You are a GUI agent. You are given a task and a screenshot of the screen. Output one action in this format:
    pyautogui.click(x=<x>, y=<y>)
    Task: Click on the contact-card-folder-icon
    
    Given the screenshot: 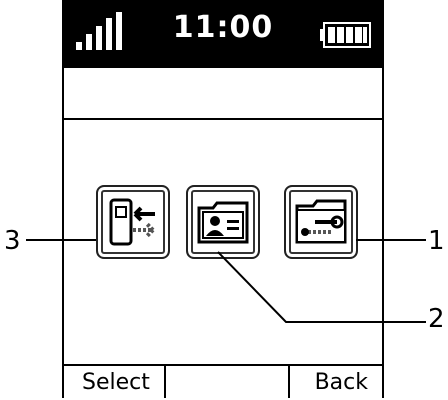 What is the action you would take?
    pyautogui.click(x=223, y=222)
    